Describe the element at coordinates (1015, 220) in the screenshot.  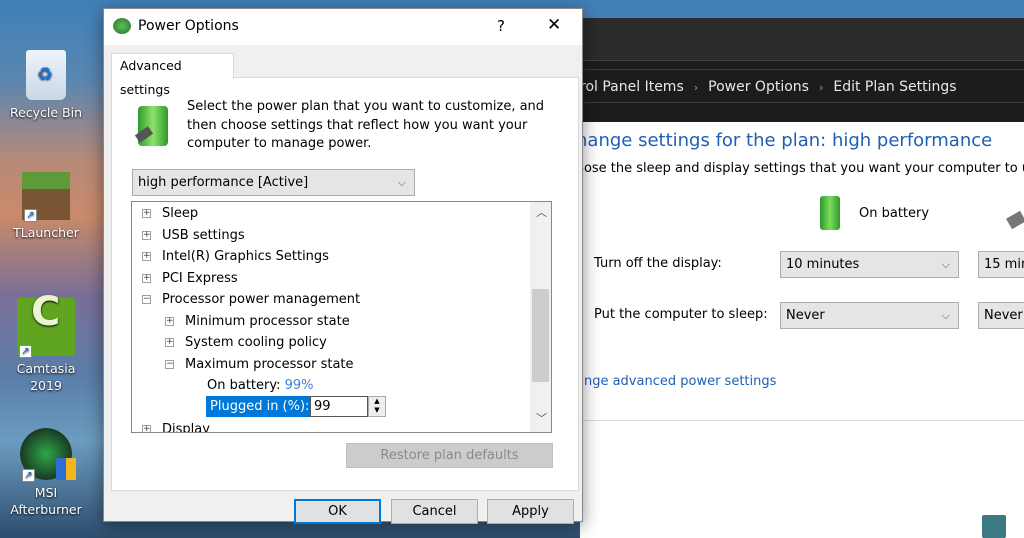
I see `plug-icon` at that location.